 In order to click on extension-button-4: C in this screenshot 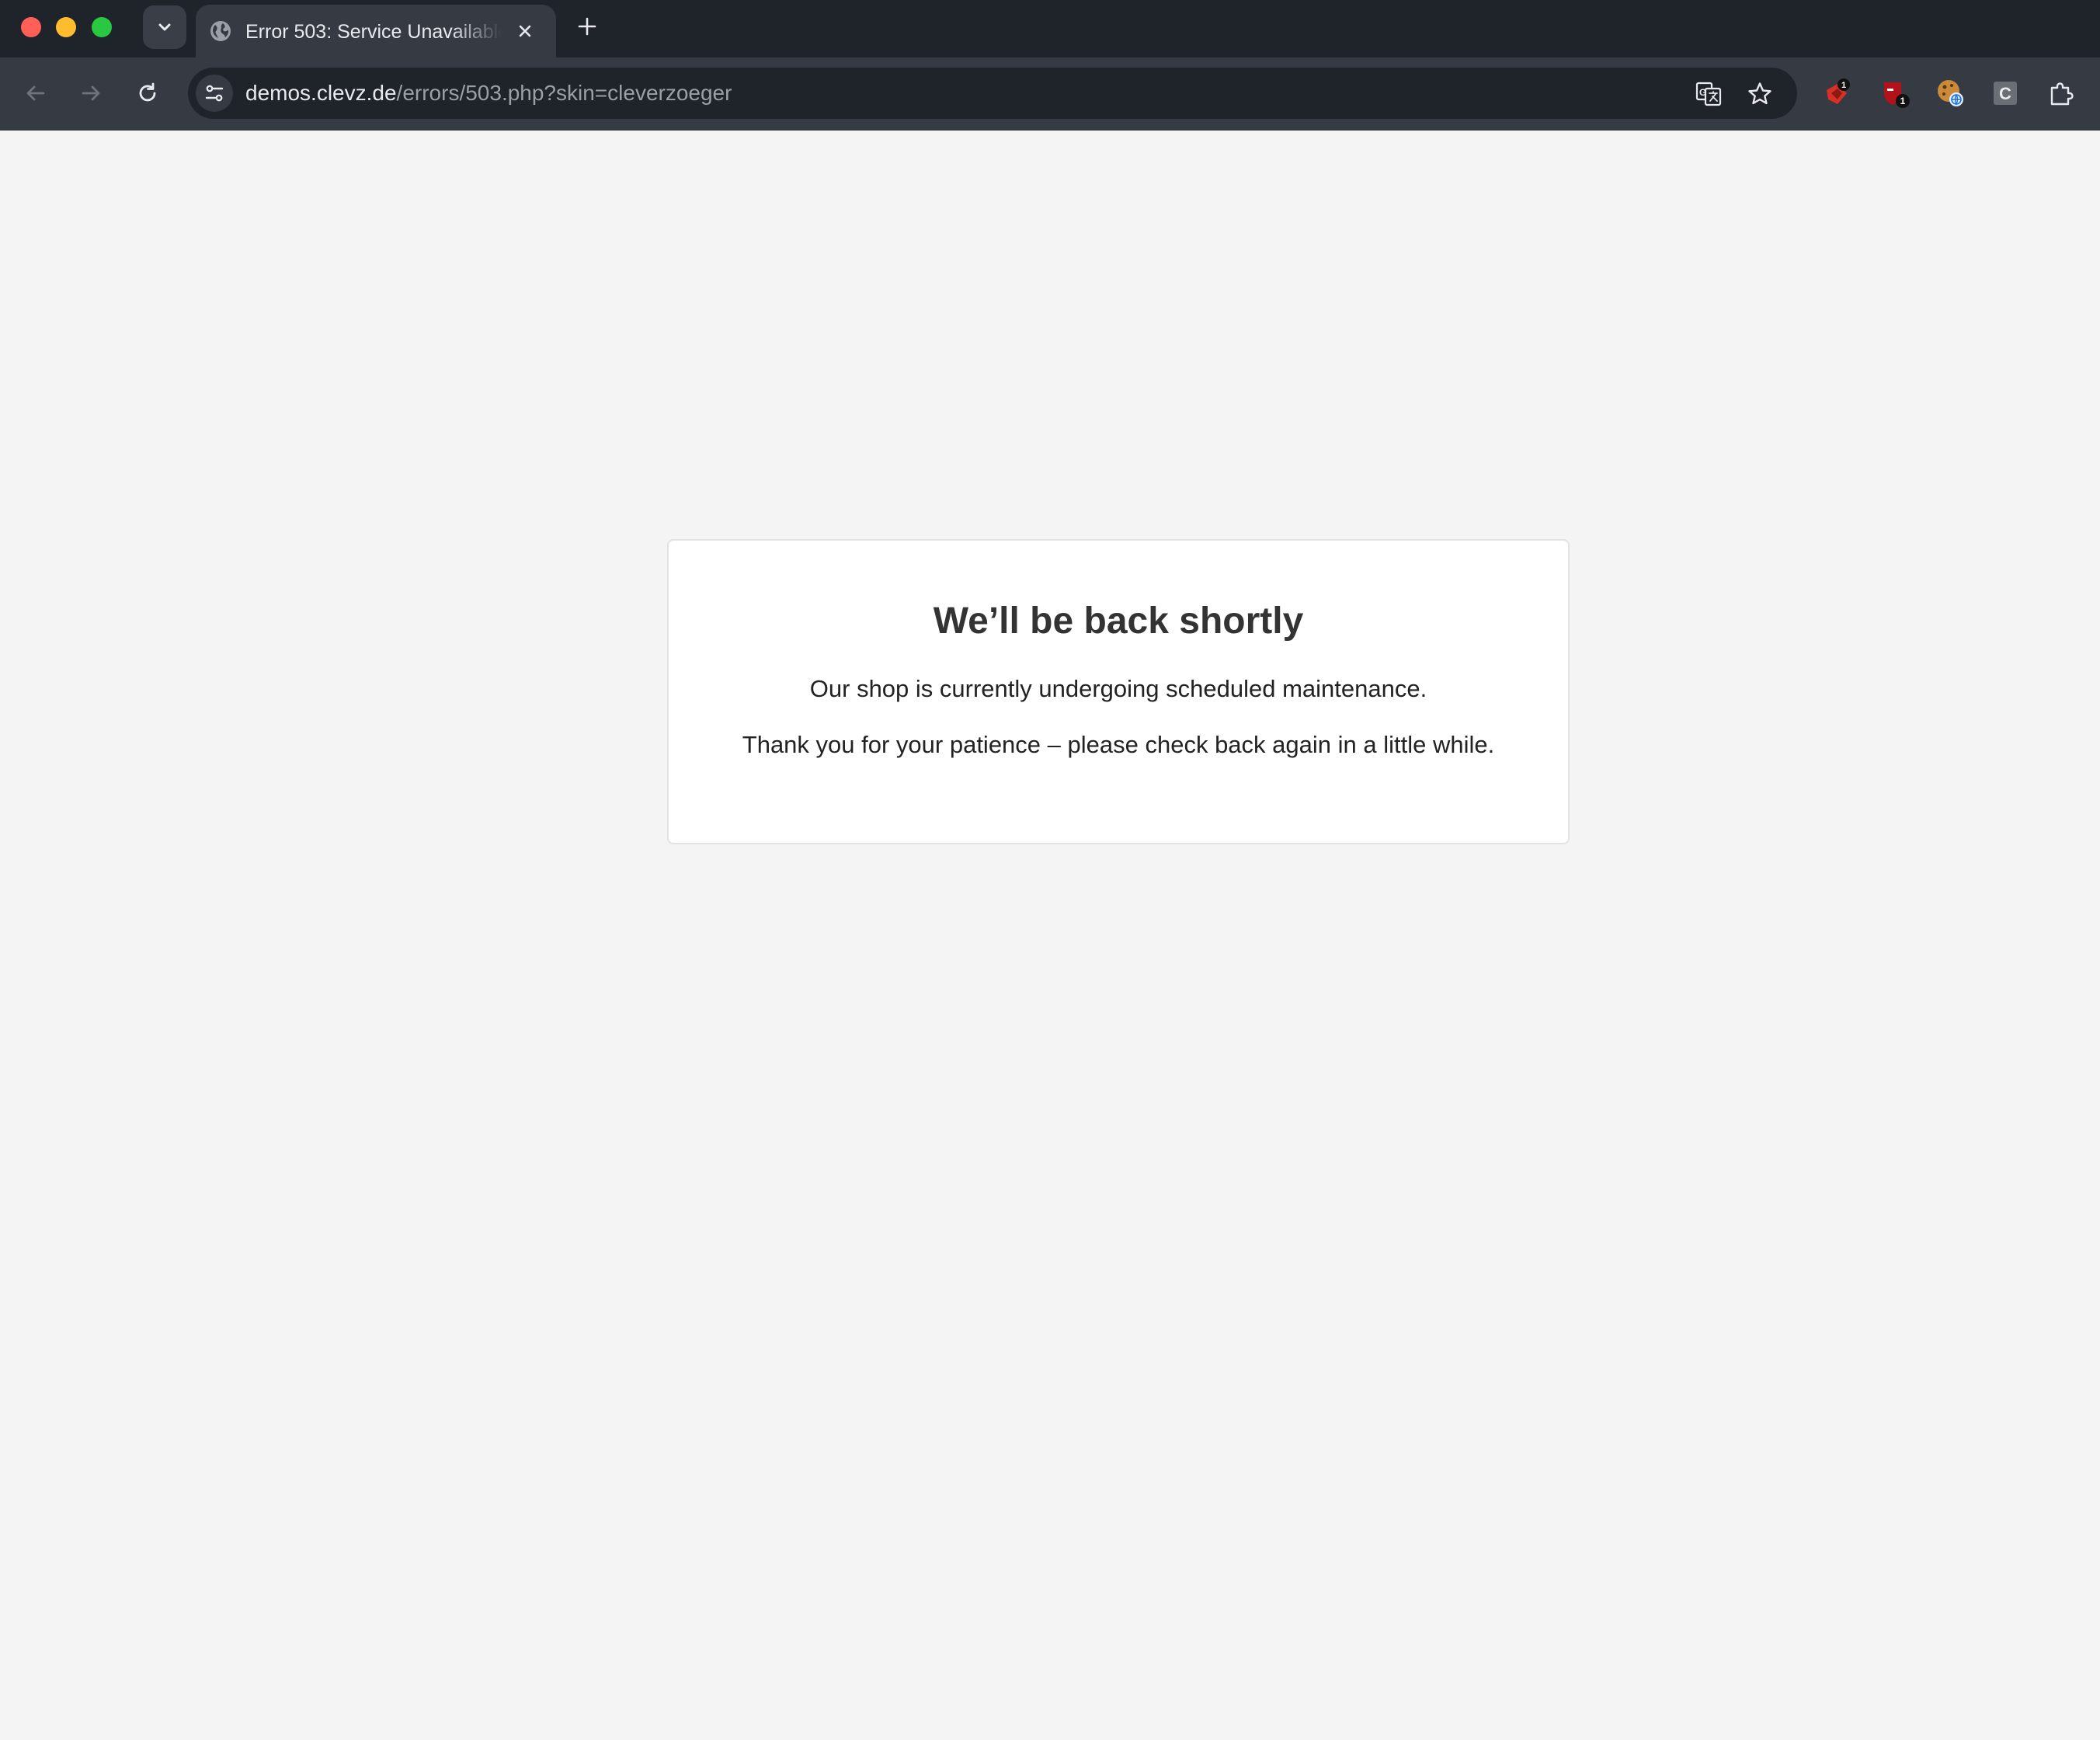, I will do `click(2006, 93)`.